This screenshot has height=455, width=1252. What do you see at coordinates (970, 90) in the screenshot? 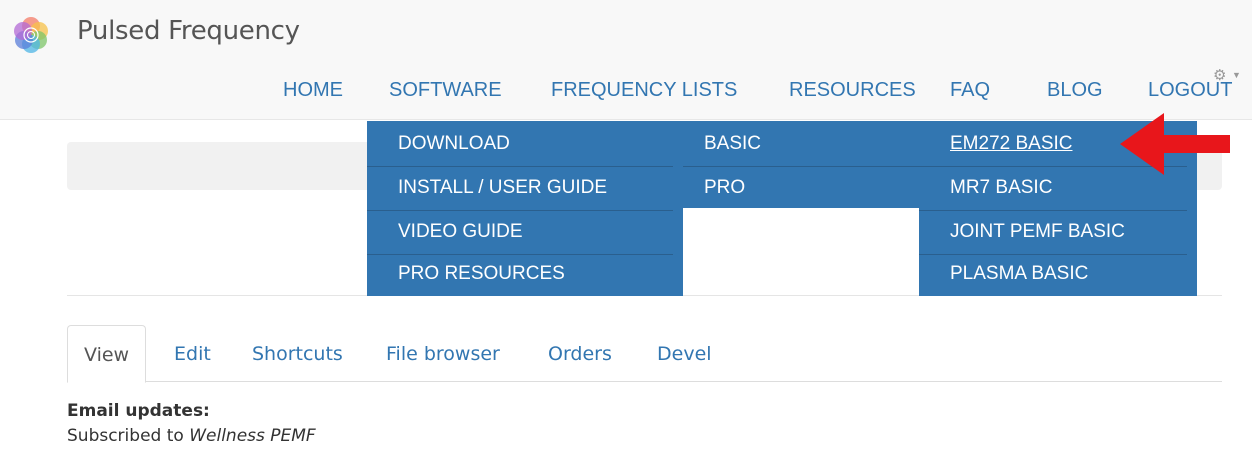
I see `nav-faq: FAQ` at bounding box center [970, 90].